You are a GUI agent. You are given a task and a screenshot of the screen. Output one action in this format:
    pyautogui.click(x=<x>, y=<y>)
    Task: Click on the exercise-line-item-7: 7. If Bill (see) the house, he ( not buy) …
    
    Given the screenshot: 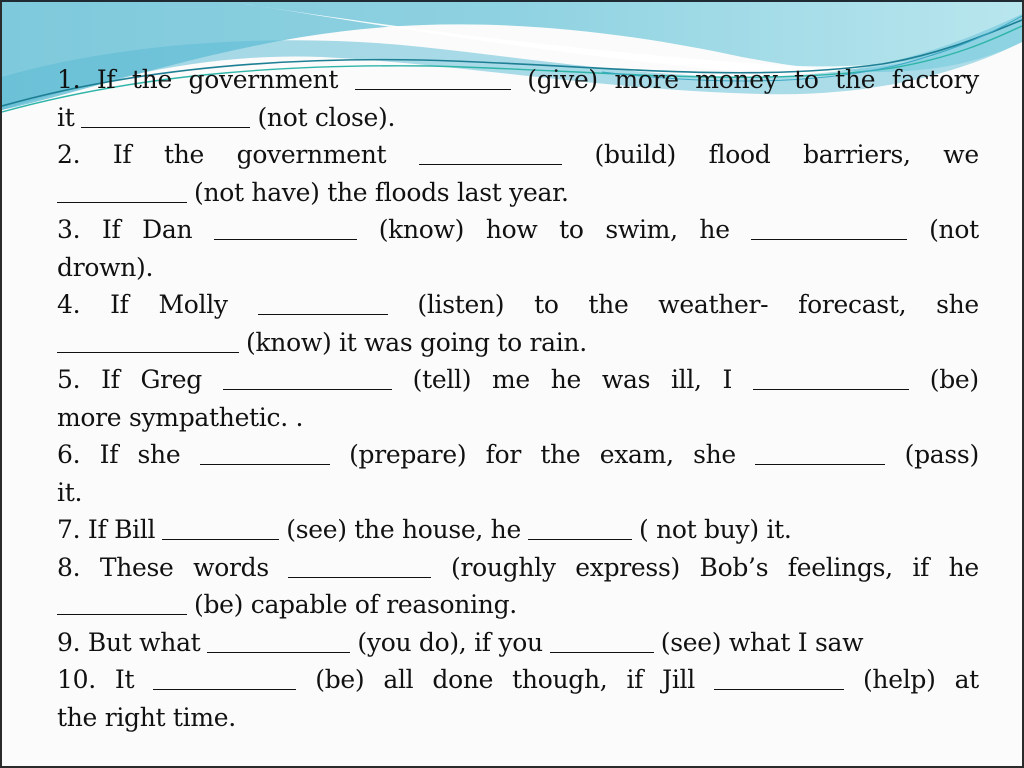 What is the action you would take?
    pyautogui.click(x=518, y=530)
    